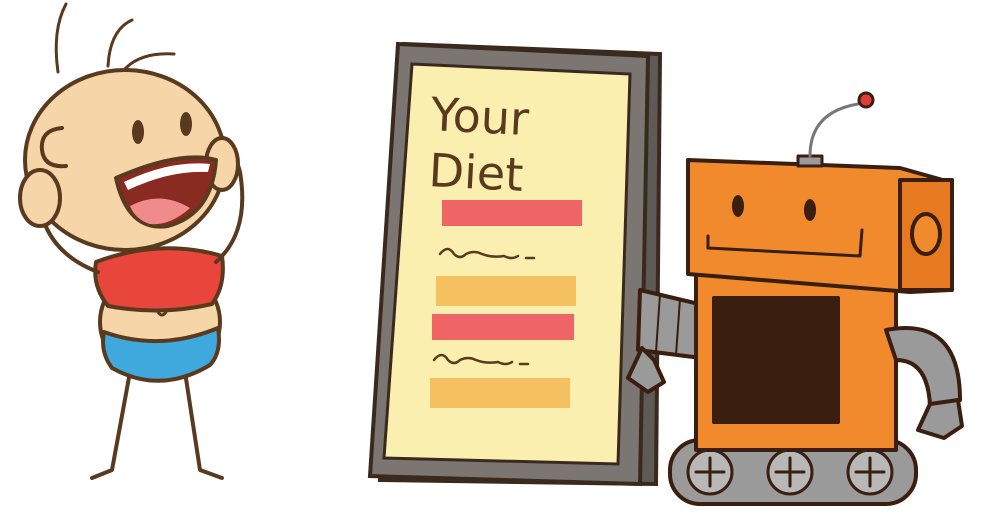  Describe the element at coordinates (790, 472) in the screenshot. I see `robot-wheels` at that location.